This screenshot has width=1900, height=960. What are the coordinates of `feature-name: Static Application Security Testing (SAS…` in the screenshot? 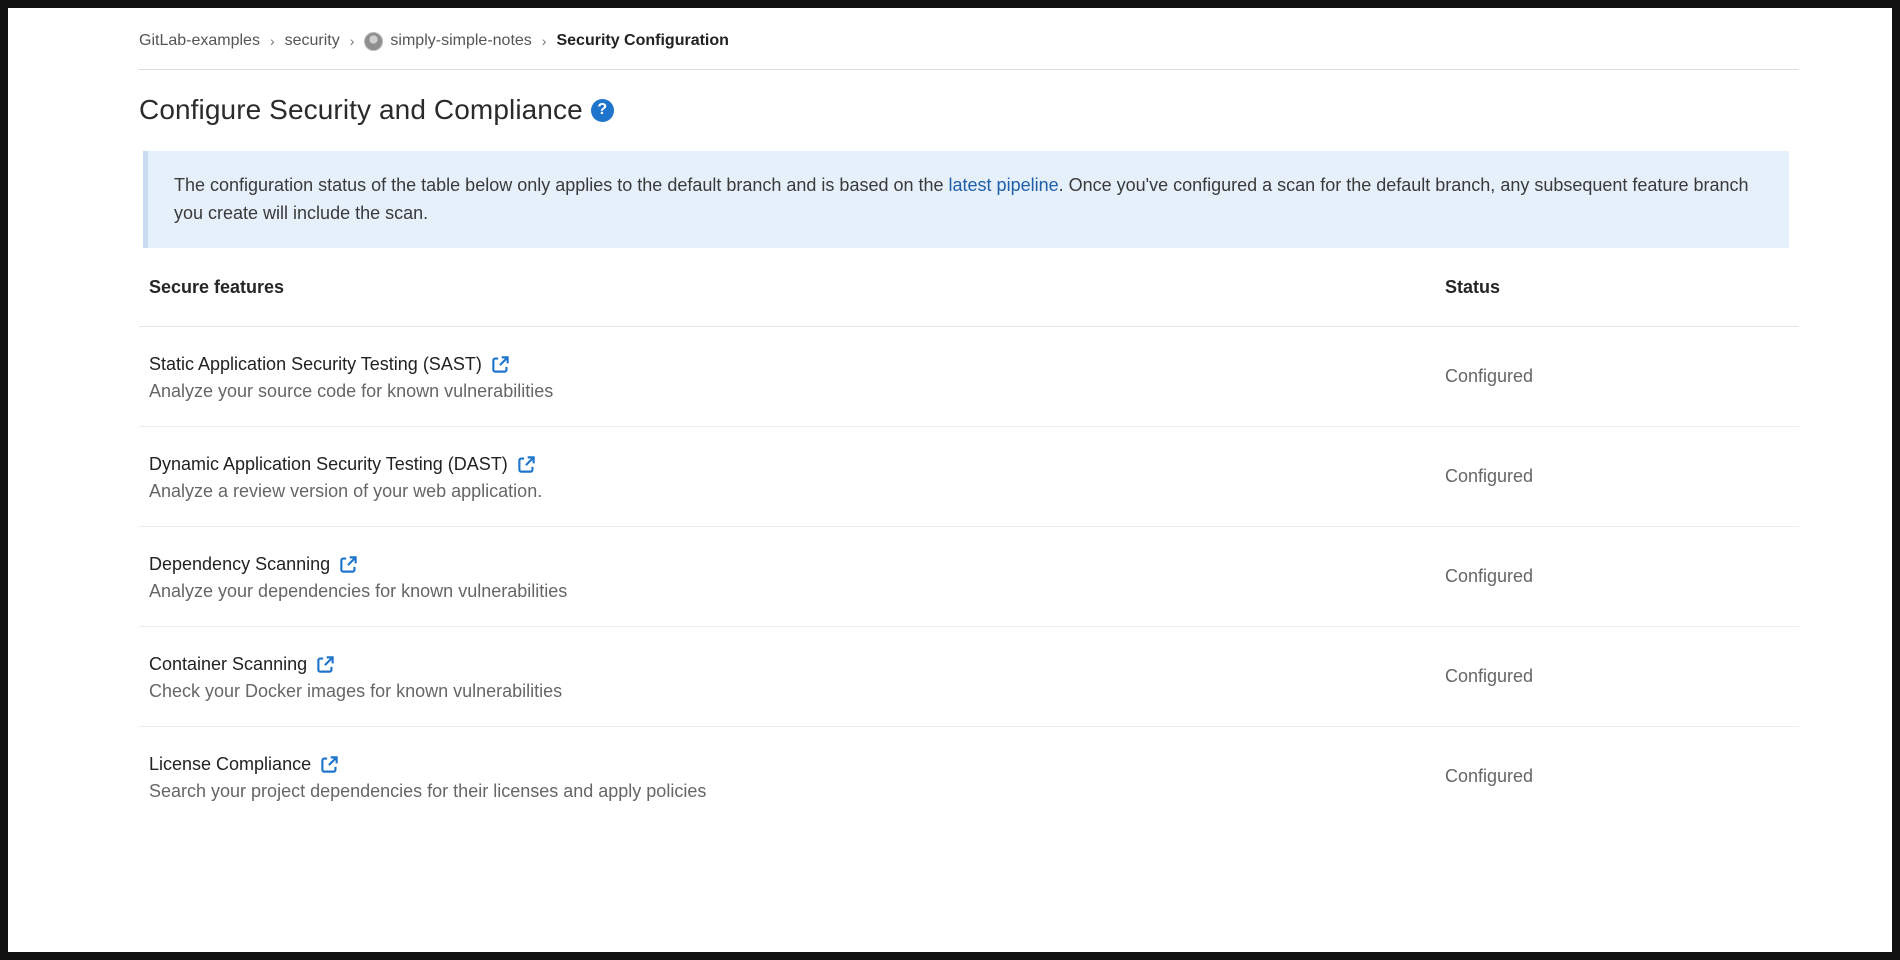 It's located at (315, 364).